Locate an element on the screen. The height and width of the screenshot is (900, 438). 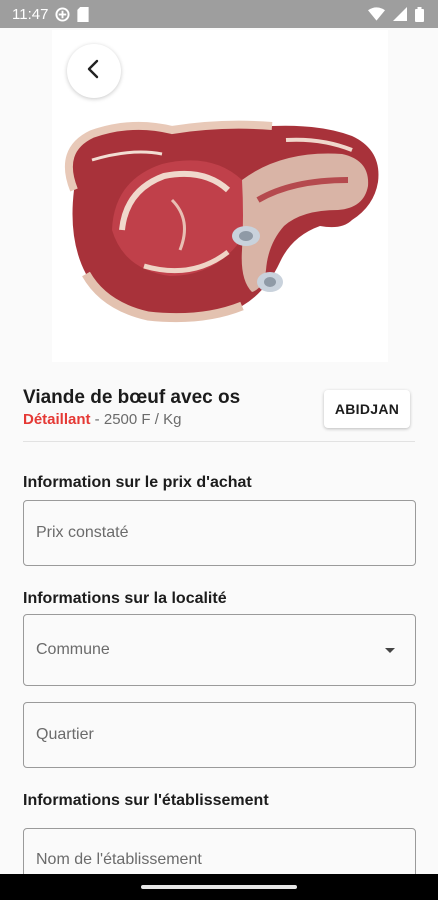
commune-select: Commune is located at coordinates (219, 650).